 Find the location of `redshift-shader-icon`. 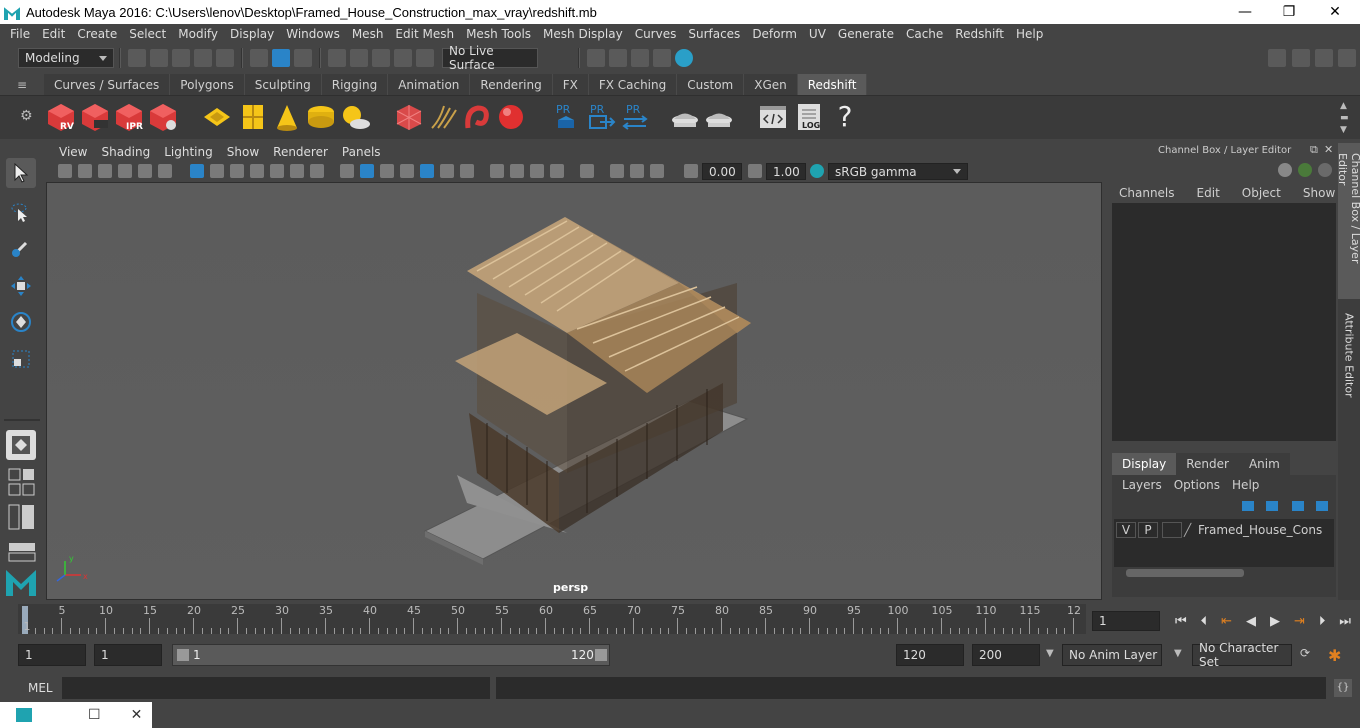

redshift-shader-icon is located at coordinates (477, 117).